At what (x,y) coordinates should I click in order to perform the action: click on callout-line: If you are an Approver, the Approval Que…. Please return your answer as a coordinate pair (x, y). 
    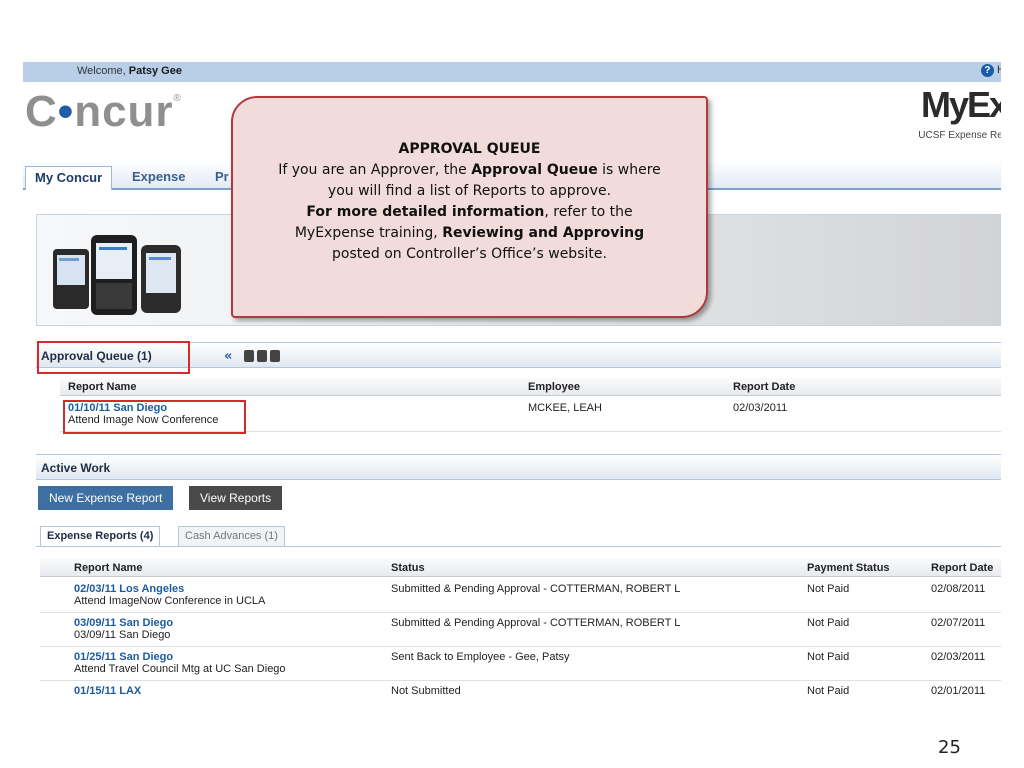
    Looking at the image, I should click on (469, 170).